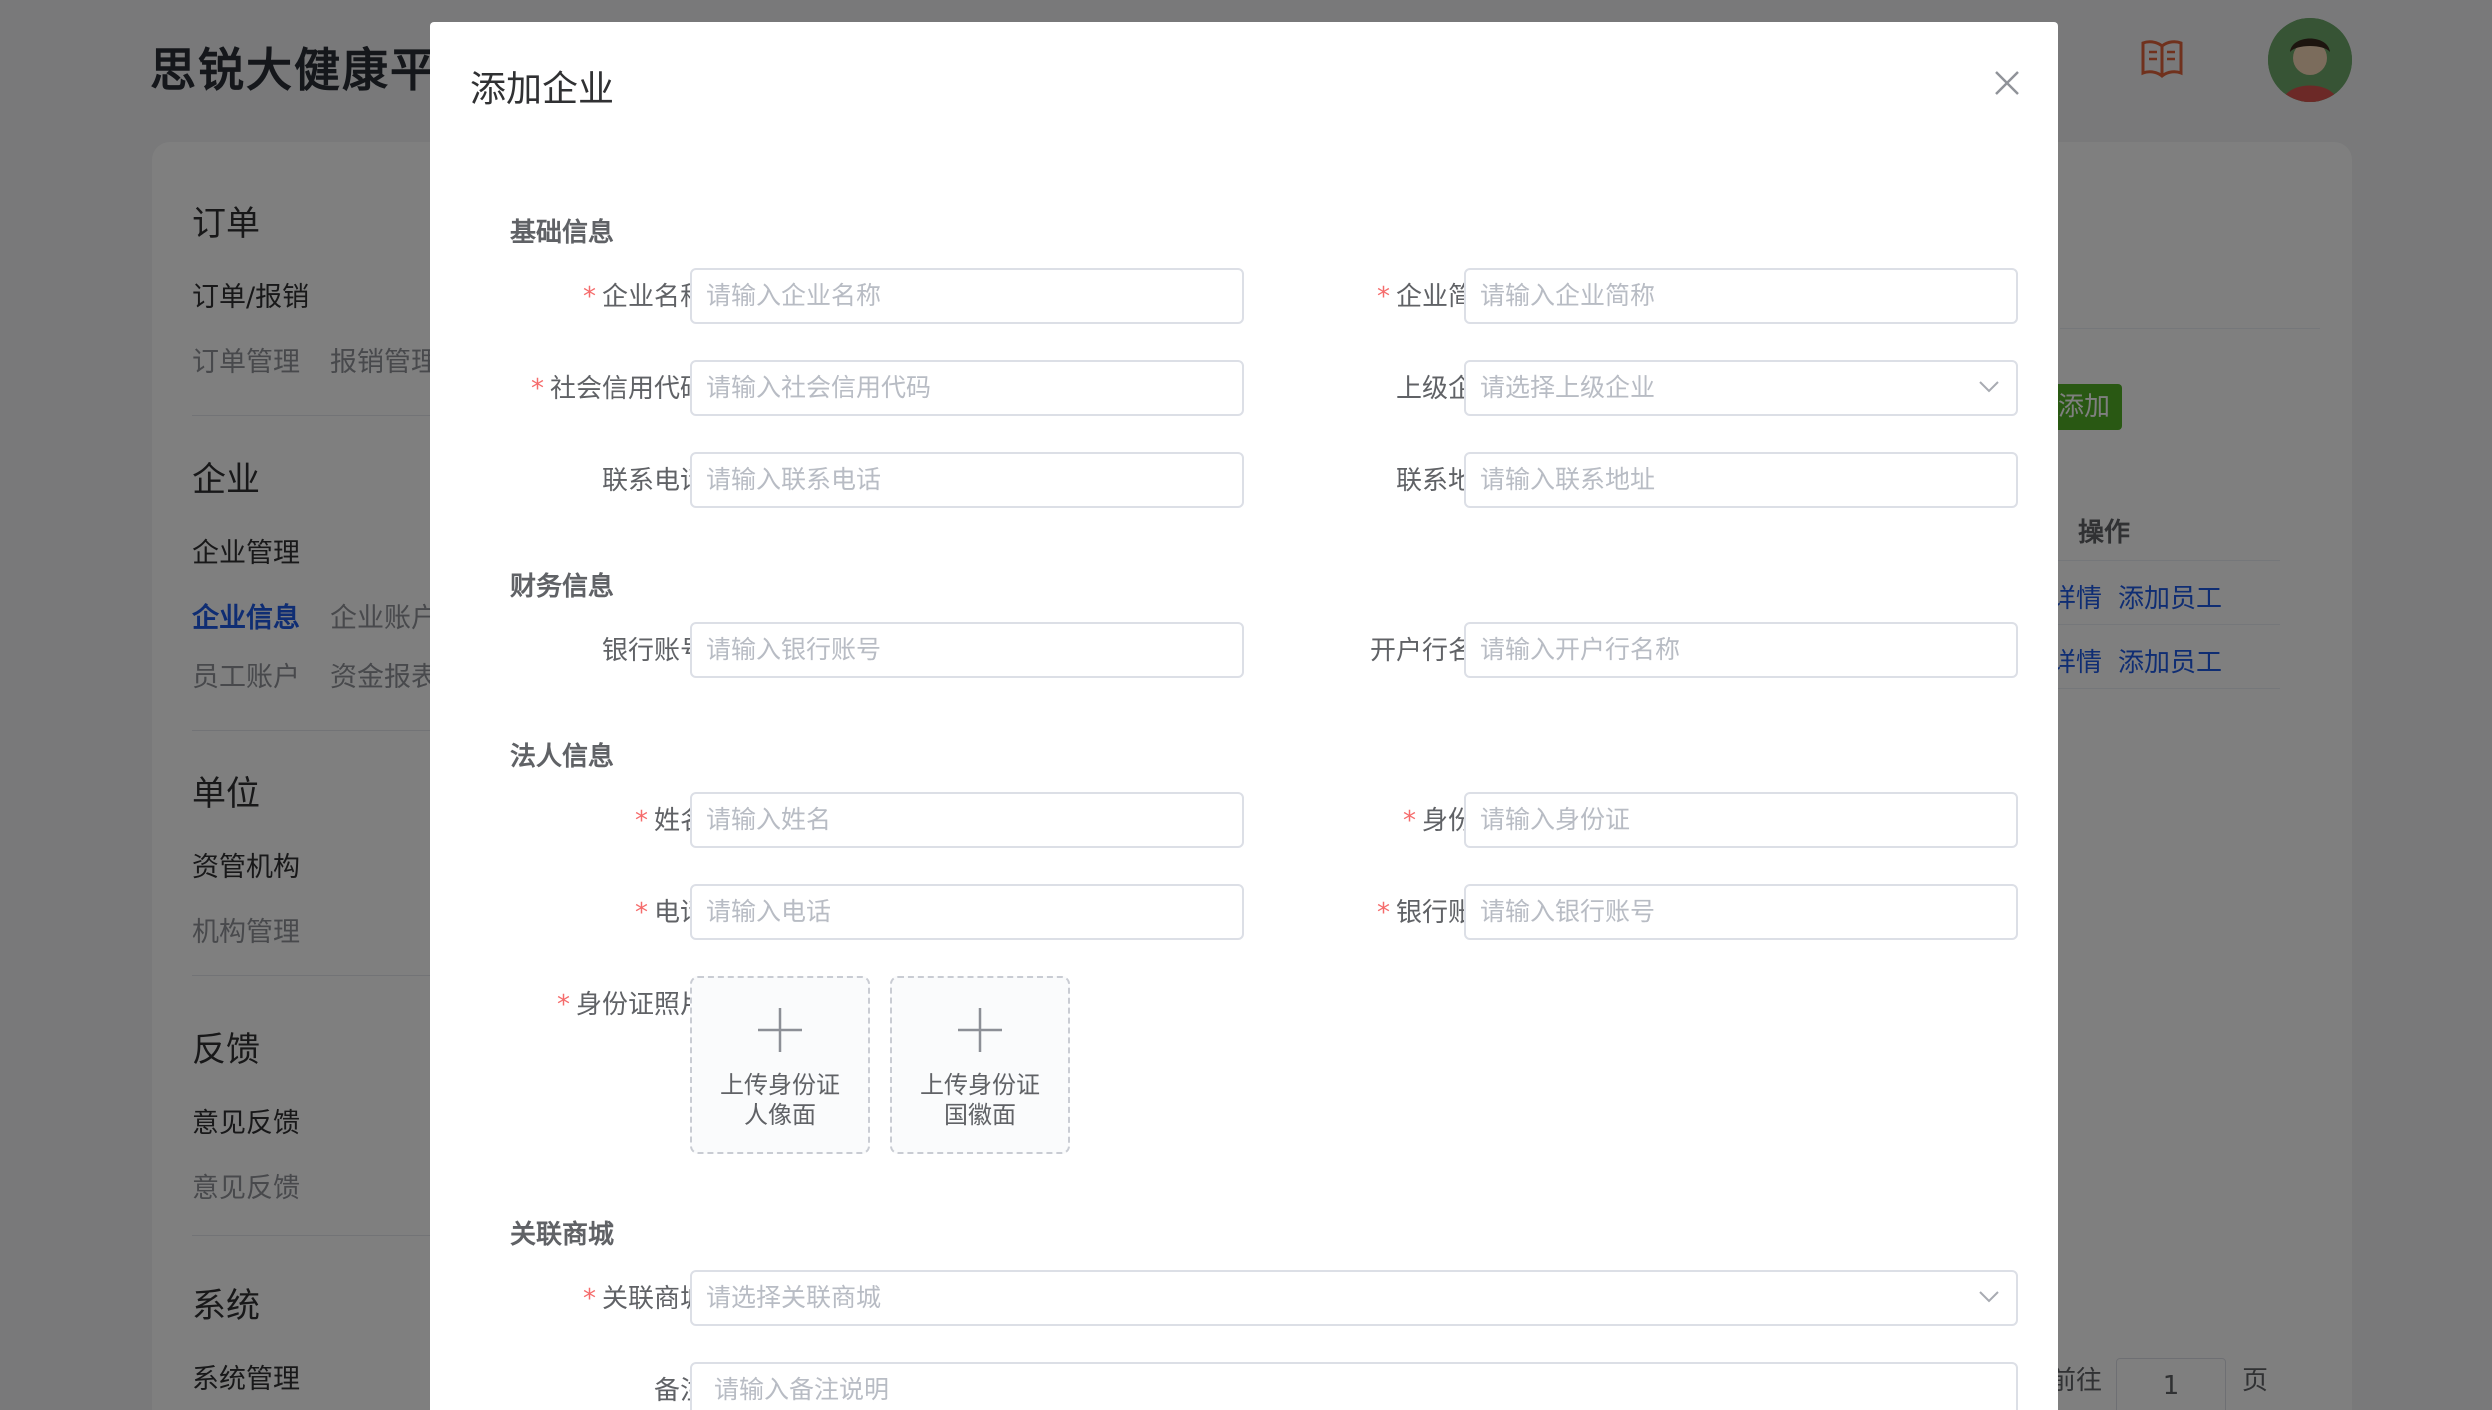 This screenshot has height=1410, width=2492. Describe the element at coordinates (980, 1100) in the screenshot. I see `upload-back-label: 上传身份证 国徽面` at that location.